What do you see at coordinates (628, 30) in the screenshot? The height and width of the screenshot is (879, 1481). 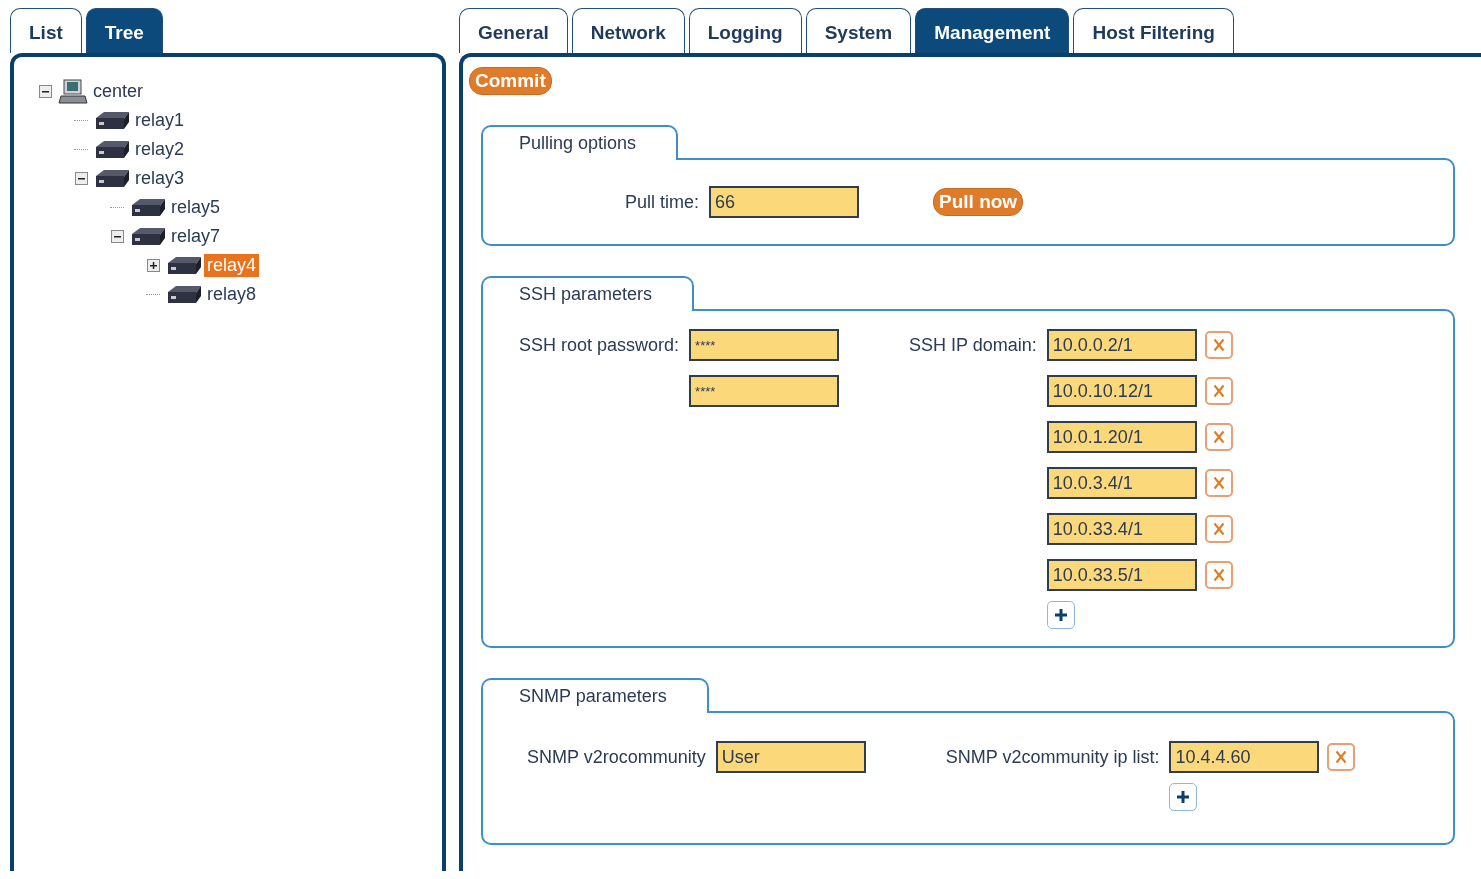 I see `settings-tab: Network` at bounding box center [628, 30].